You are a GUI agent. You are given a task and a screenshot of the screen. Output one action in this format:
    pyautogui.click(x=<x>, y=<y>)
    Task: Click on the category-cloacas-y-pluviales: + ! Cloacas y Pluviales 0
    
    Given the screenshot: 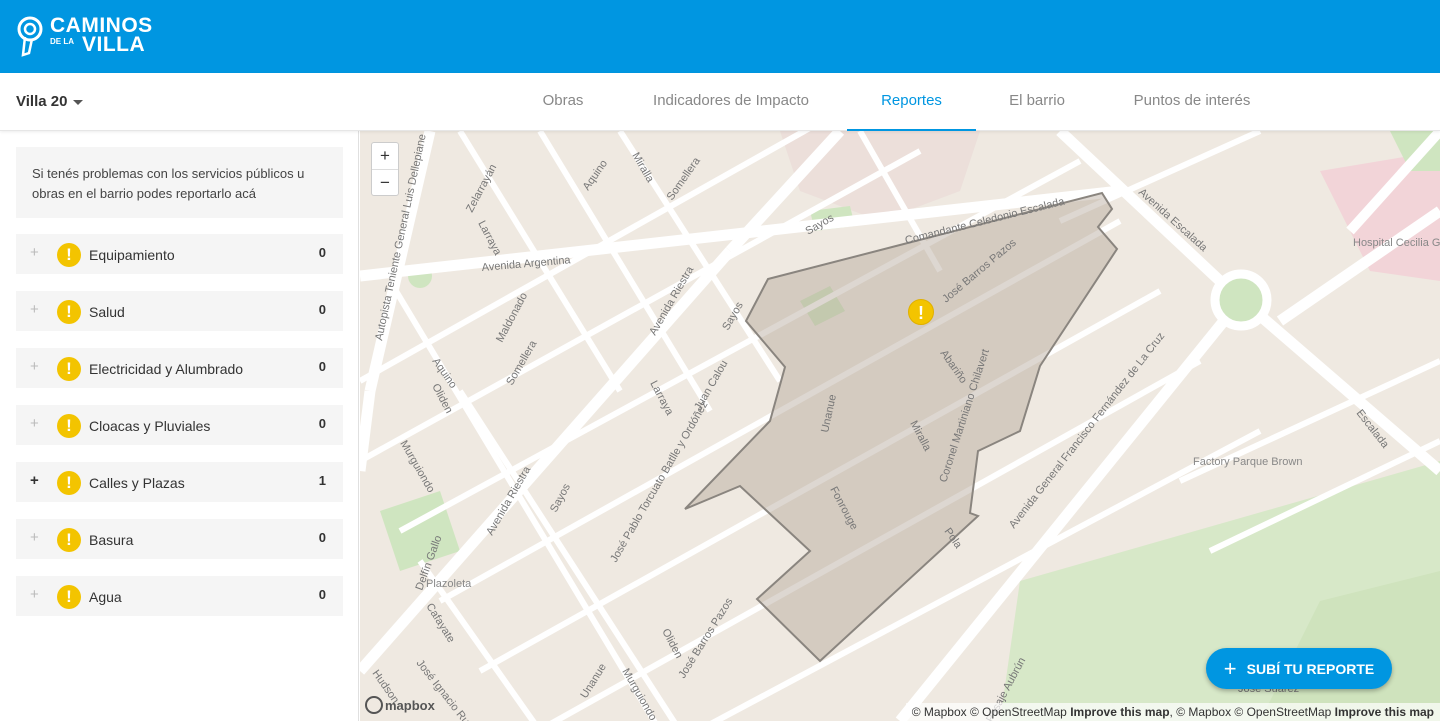 What is the action you would take?
    pyautogui.click(x=179, y=425)
    